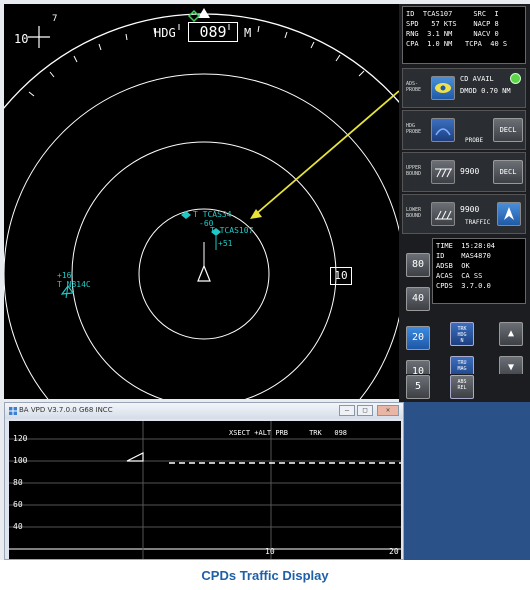 The width and height of the screenshot is (530, 590). What do you see at coordinates (508, 172) in the screenshot?
I see `upper-decl-button: DECL` at bounding box center [508, 172].